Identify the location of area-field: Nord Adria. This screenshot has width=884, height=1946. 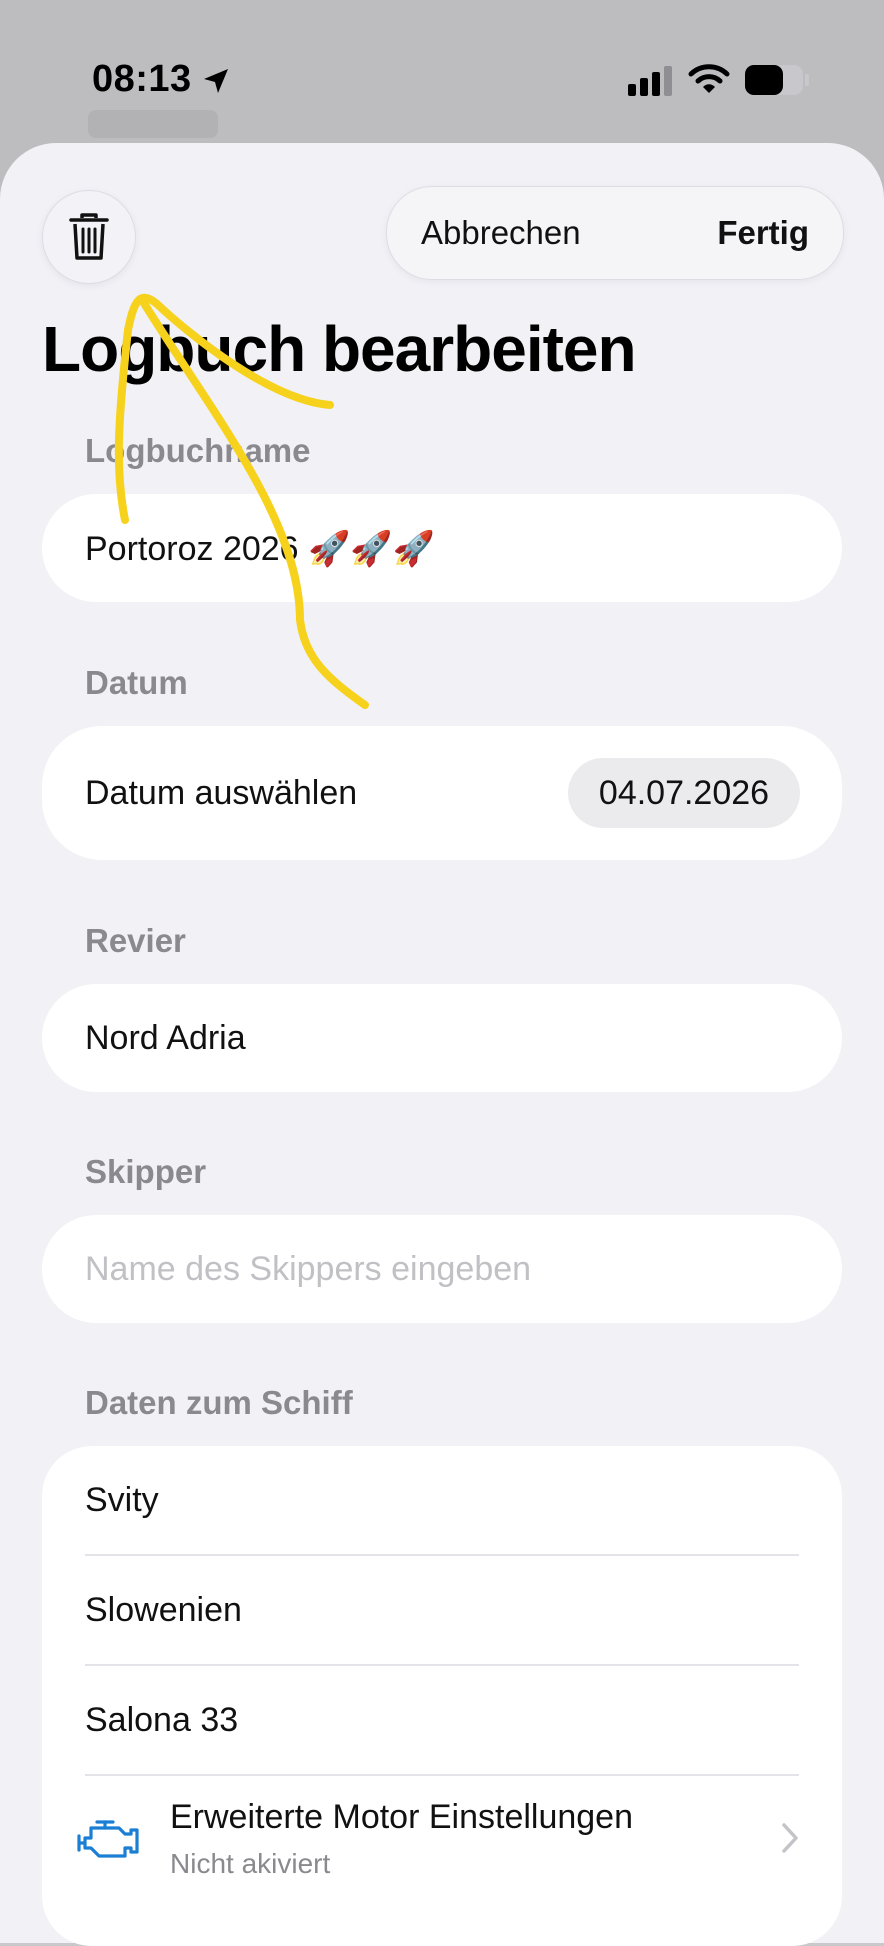
(442, 1038).